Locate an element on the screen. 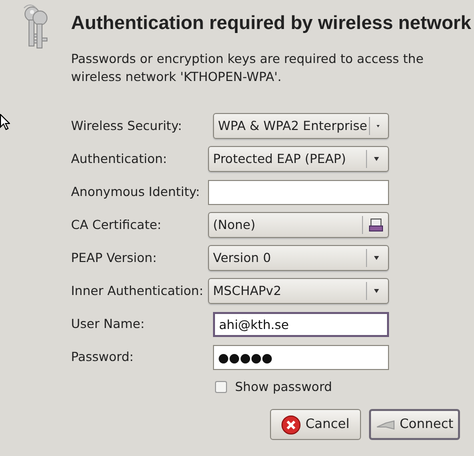 This screenshot has height=456, width=474. checkbox-label: Show password is located at coordinates (283, 387).